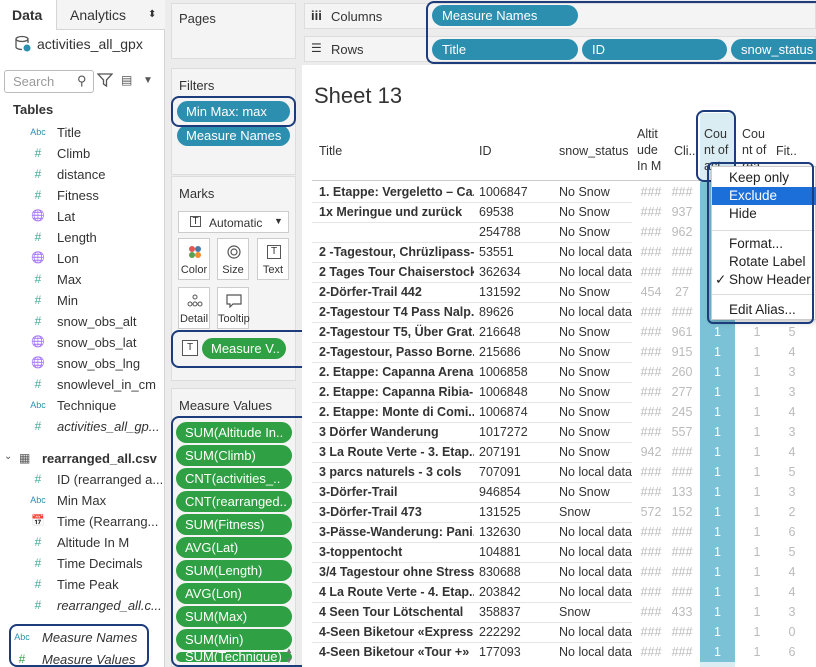  Describe the element at coordinates (82, 405) in the screenshot. I see `field-item: Abc Technique` at that location.